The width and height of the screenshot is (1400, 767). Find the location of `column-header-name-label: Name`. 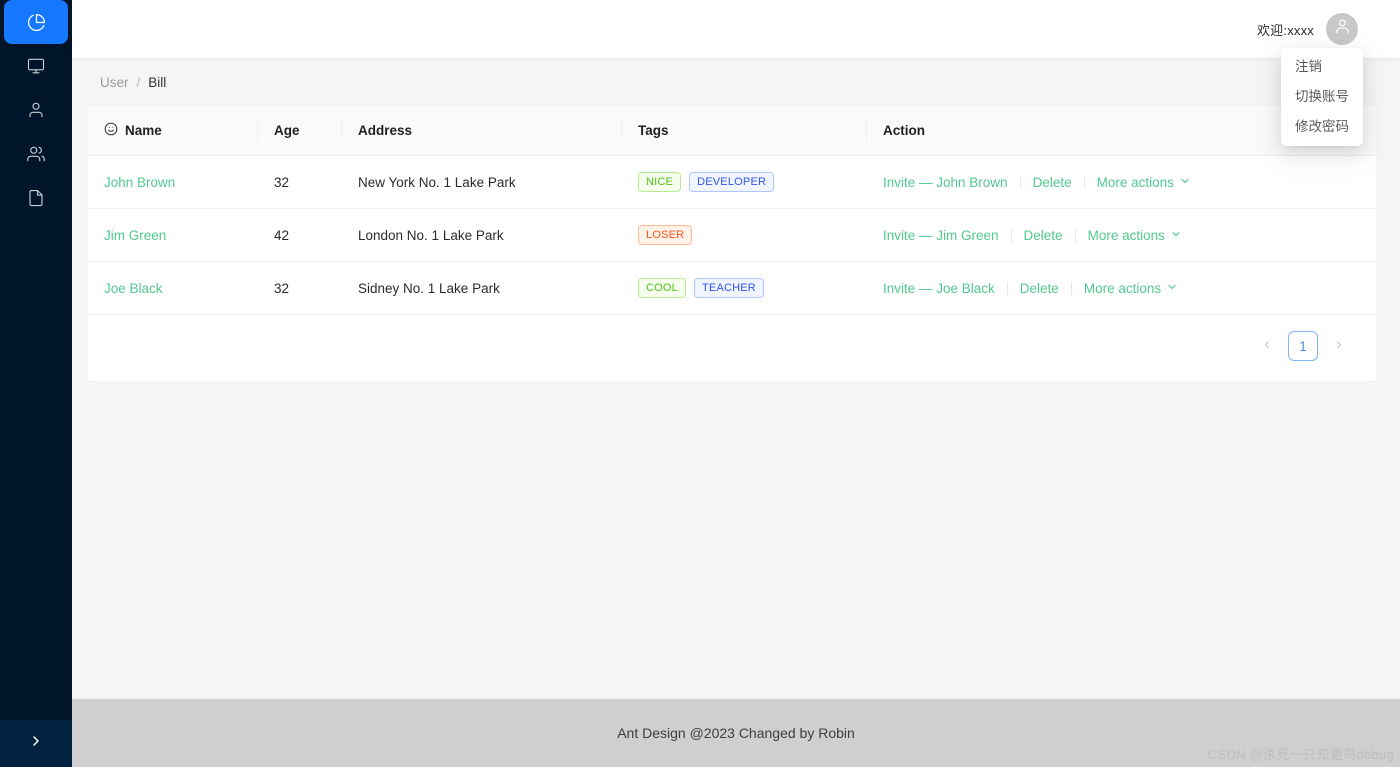

column-header-name-label: Name is located at coordinates (143, 130).